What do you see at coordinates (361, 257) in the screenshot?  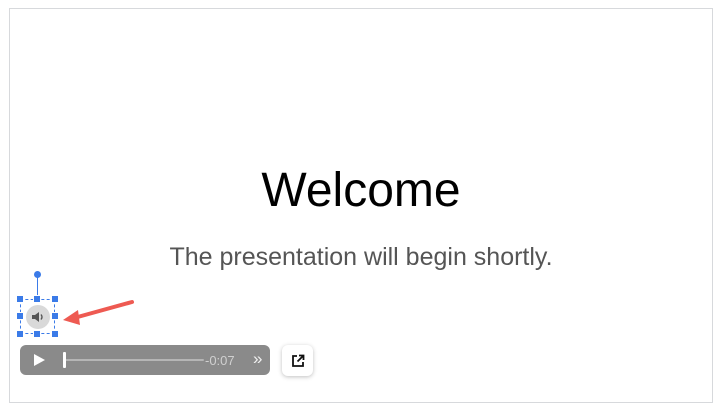 I see `slide-subtitle: The presentation will begin shortly.` at bounding box center [361, 257].